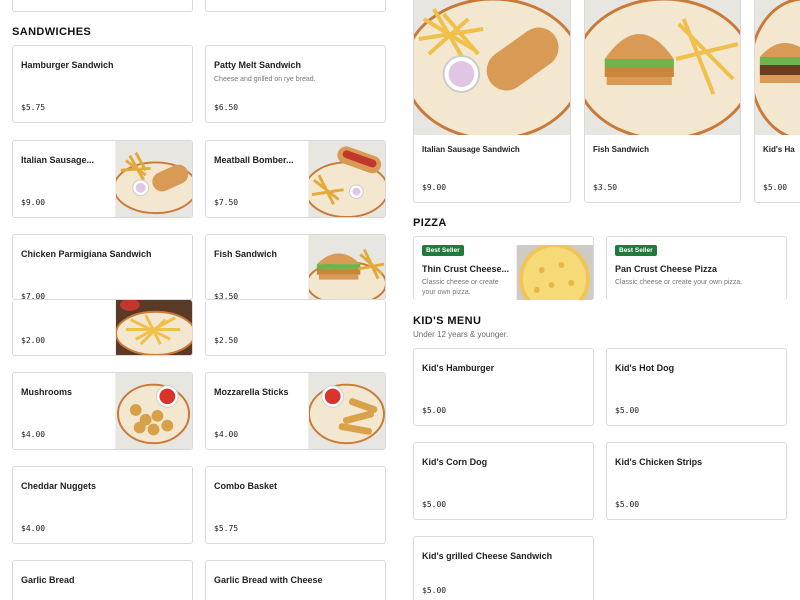  I want to click on mozzarella-sticks-photo, so click(346, 411).